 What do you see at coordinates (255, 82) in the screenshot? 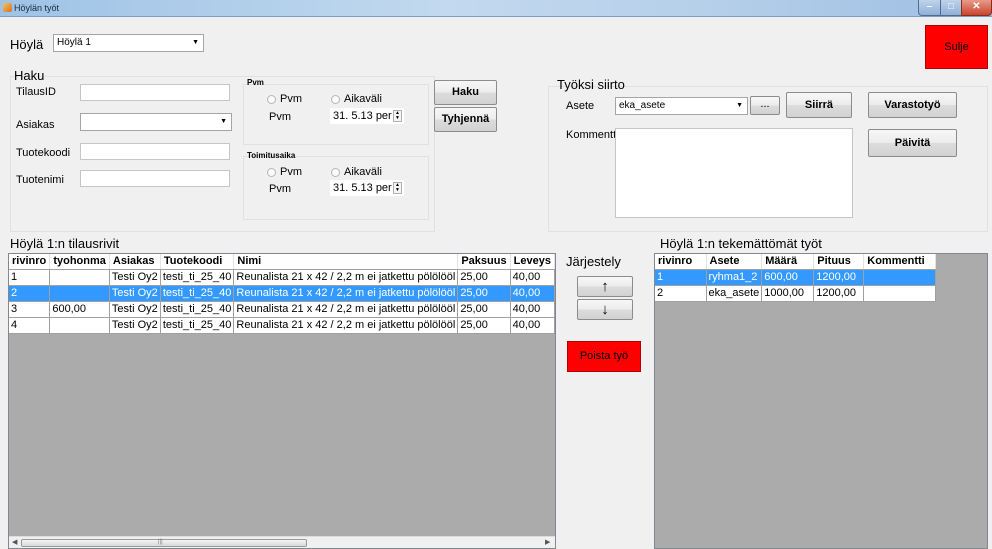
I see `pvm-group-title: Pvm` at bounding box center [255, 82].